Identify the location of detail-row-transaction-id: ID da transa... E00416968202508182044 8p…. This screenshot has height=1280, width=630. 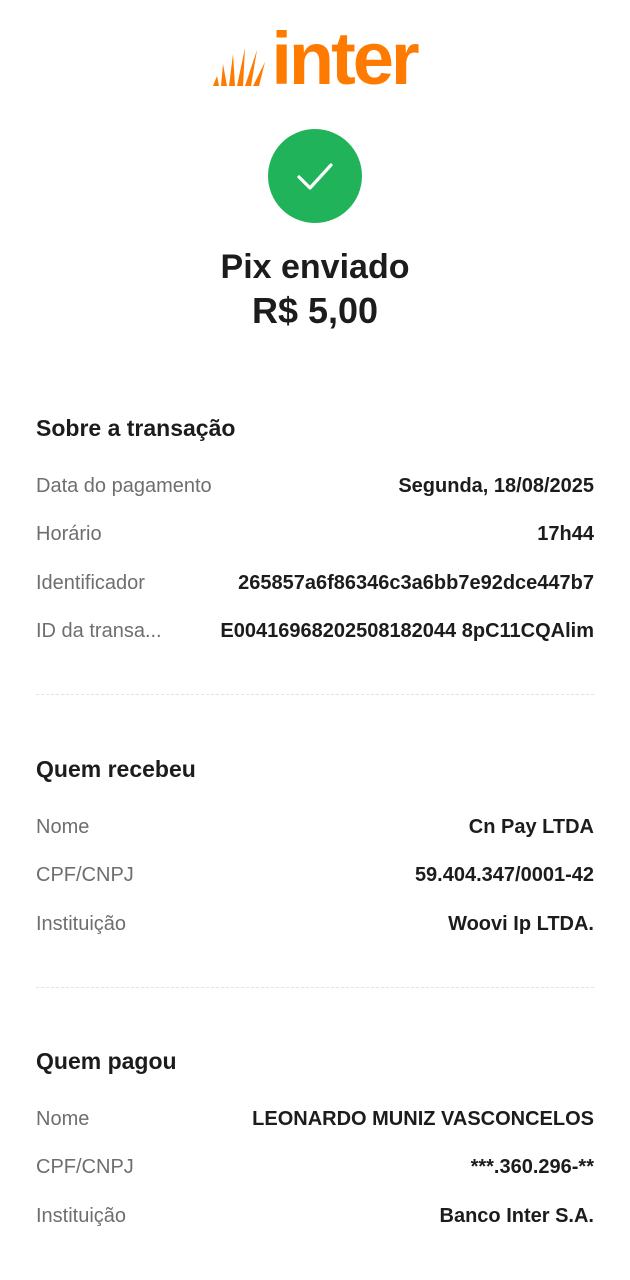
(315, 632).